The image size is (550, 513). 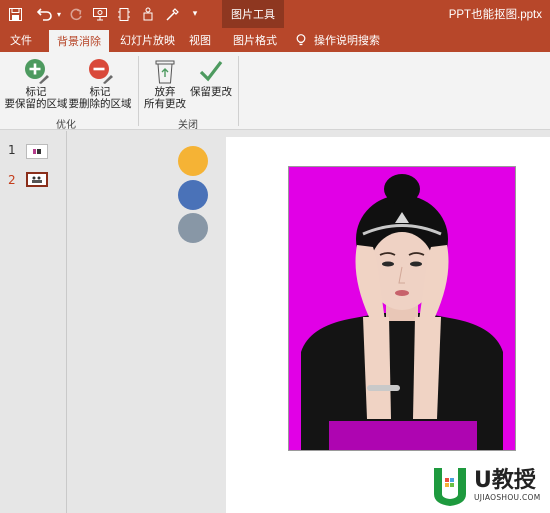 What do you see at coordinates (193, 228) in the screenshot?
I see `gray-circle-shape` at bounding box center [193, 228].